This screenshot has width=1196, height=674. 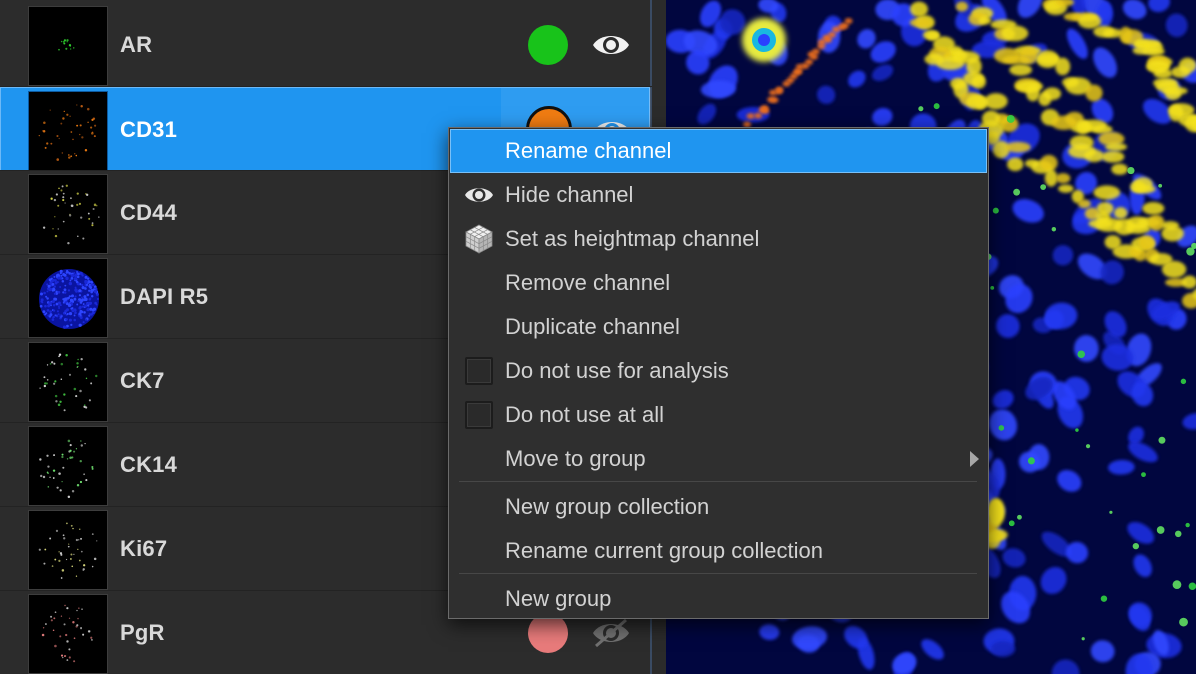 What do you see at coordinates (664, 550) in the screenshot?
I see `menu-item-label: Rename current group collection` at bounding box center [664, 550].